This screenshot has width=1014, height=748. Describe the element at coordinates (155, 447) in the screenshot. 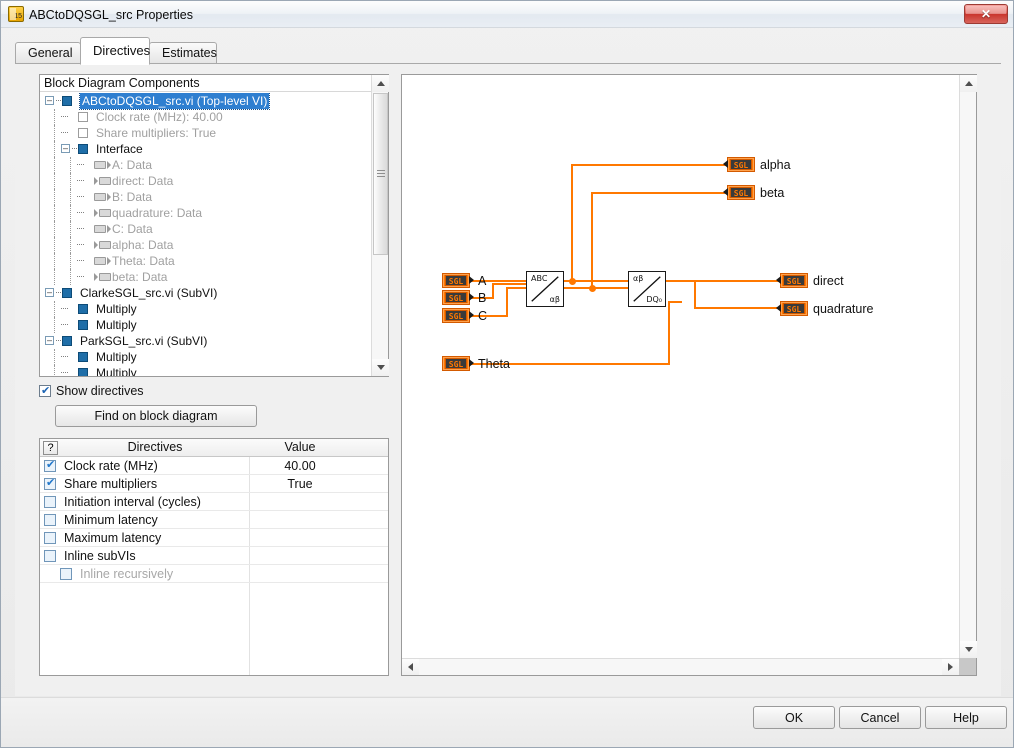

I see `column-header-directives: Directives` at that location.